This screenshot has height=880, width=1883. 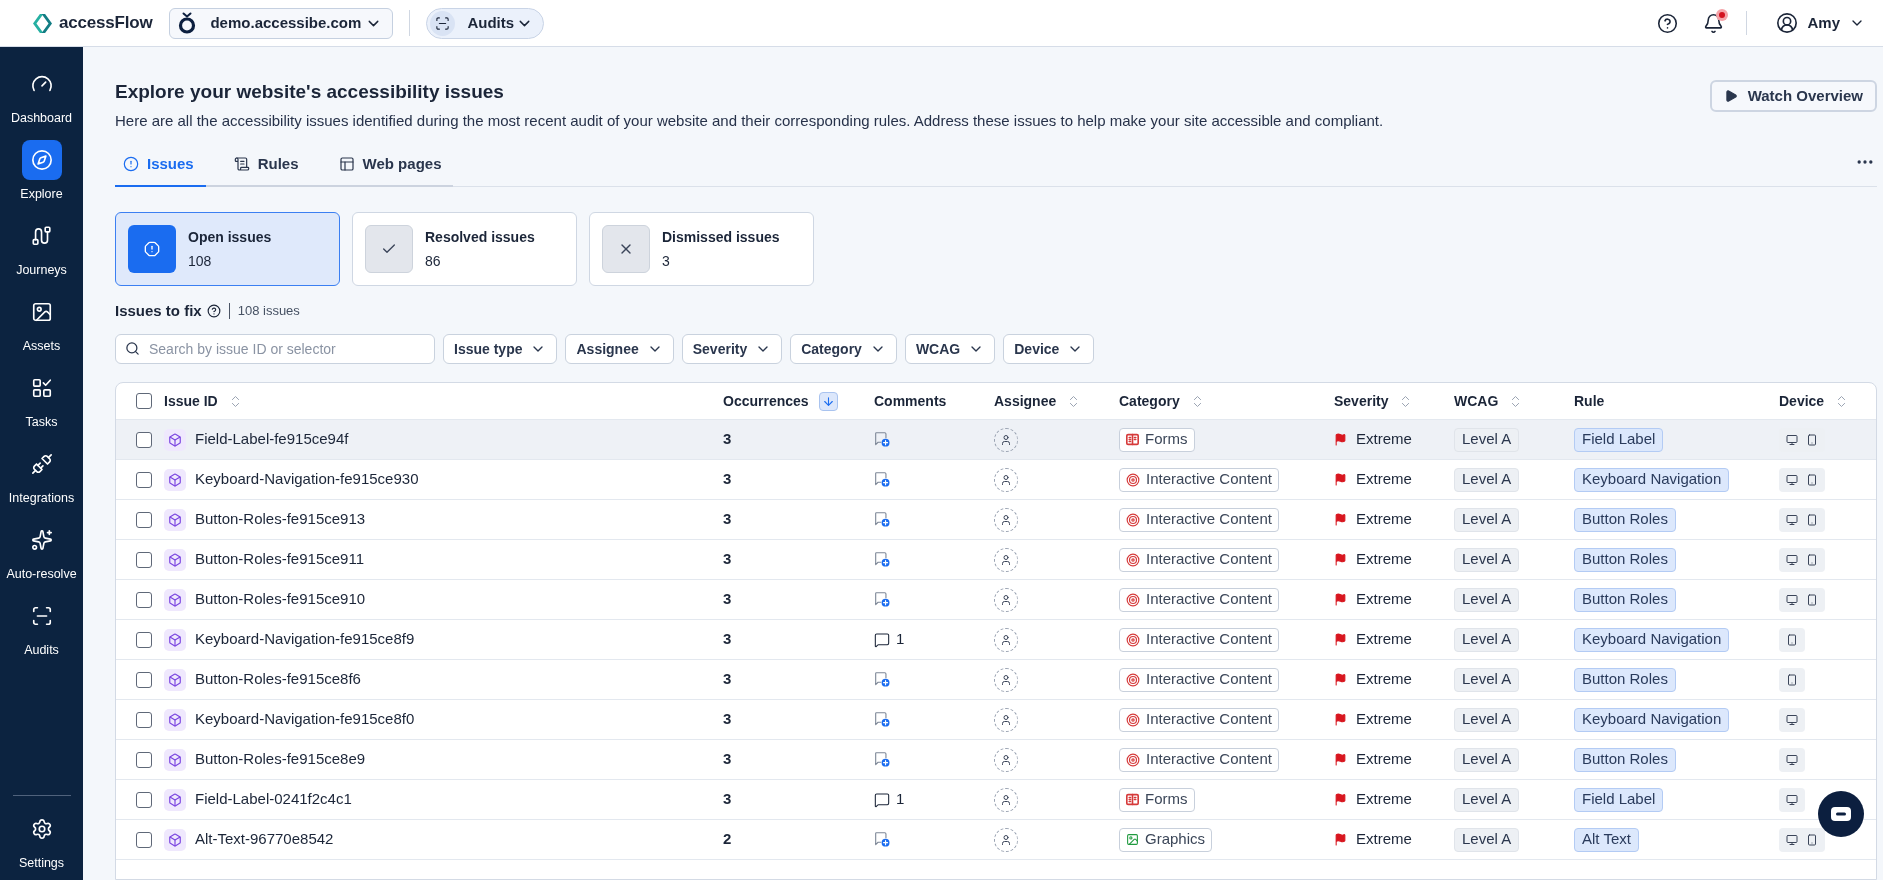 I want to click on column-header: Category, so click(x=1149, y=401).